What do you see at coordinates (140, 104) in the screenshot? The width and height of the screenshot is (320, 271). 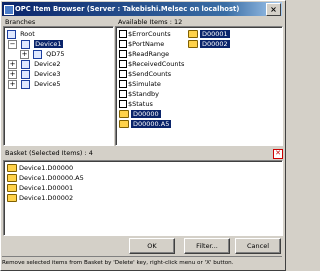 I see `item-label: $Status` at bounding box center [140, 104].